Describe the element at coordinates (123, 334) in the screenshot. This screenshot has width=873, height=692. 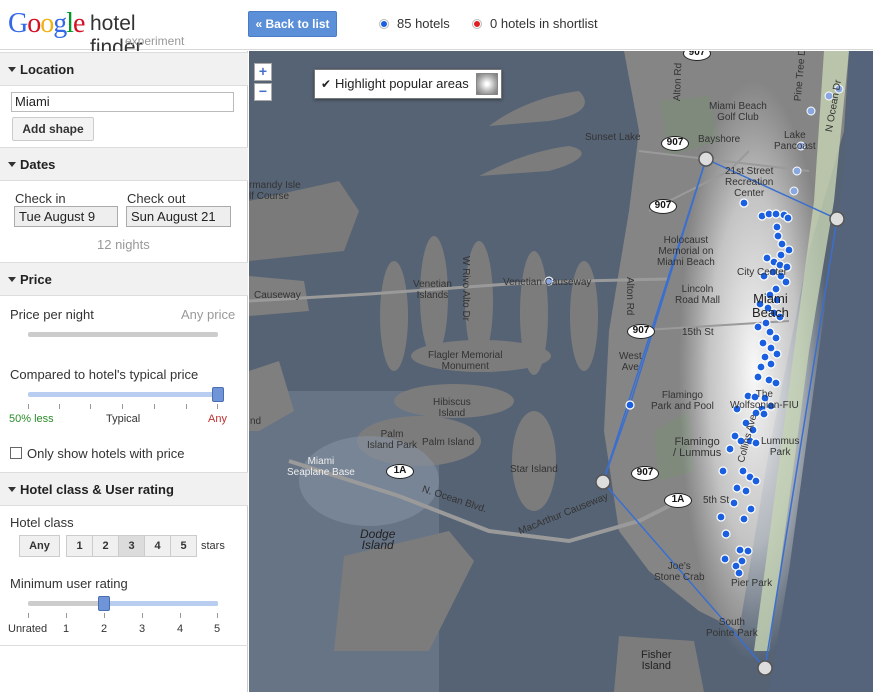
I see `price-per-night-slider` at that location.